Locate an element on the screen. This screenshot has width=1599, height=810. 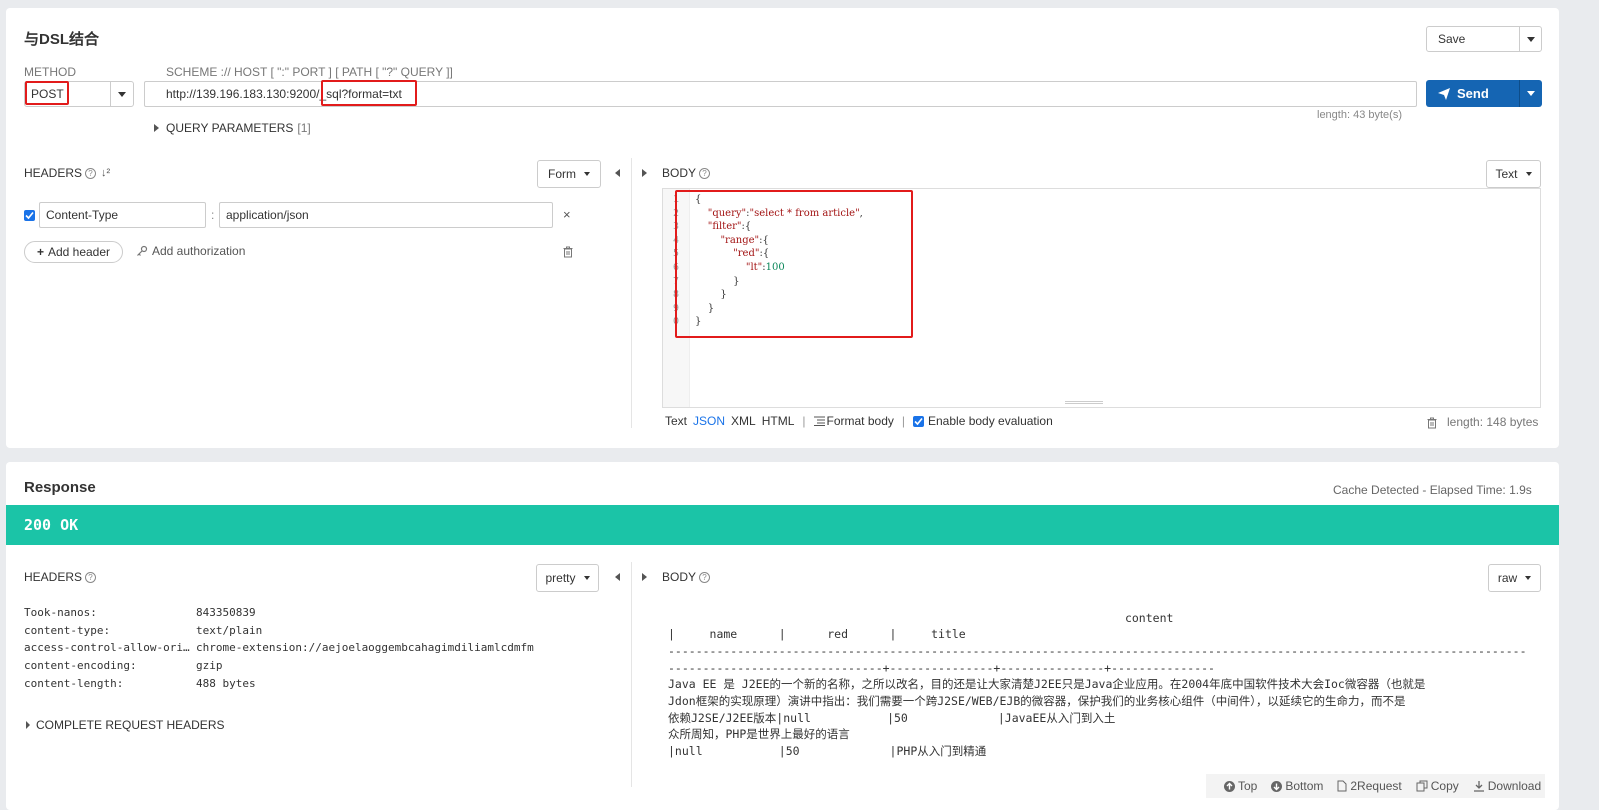
send-dropdown is located at coordinates (1530, 93).